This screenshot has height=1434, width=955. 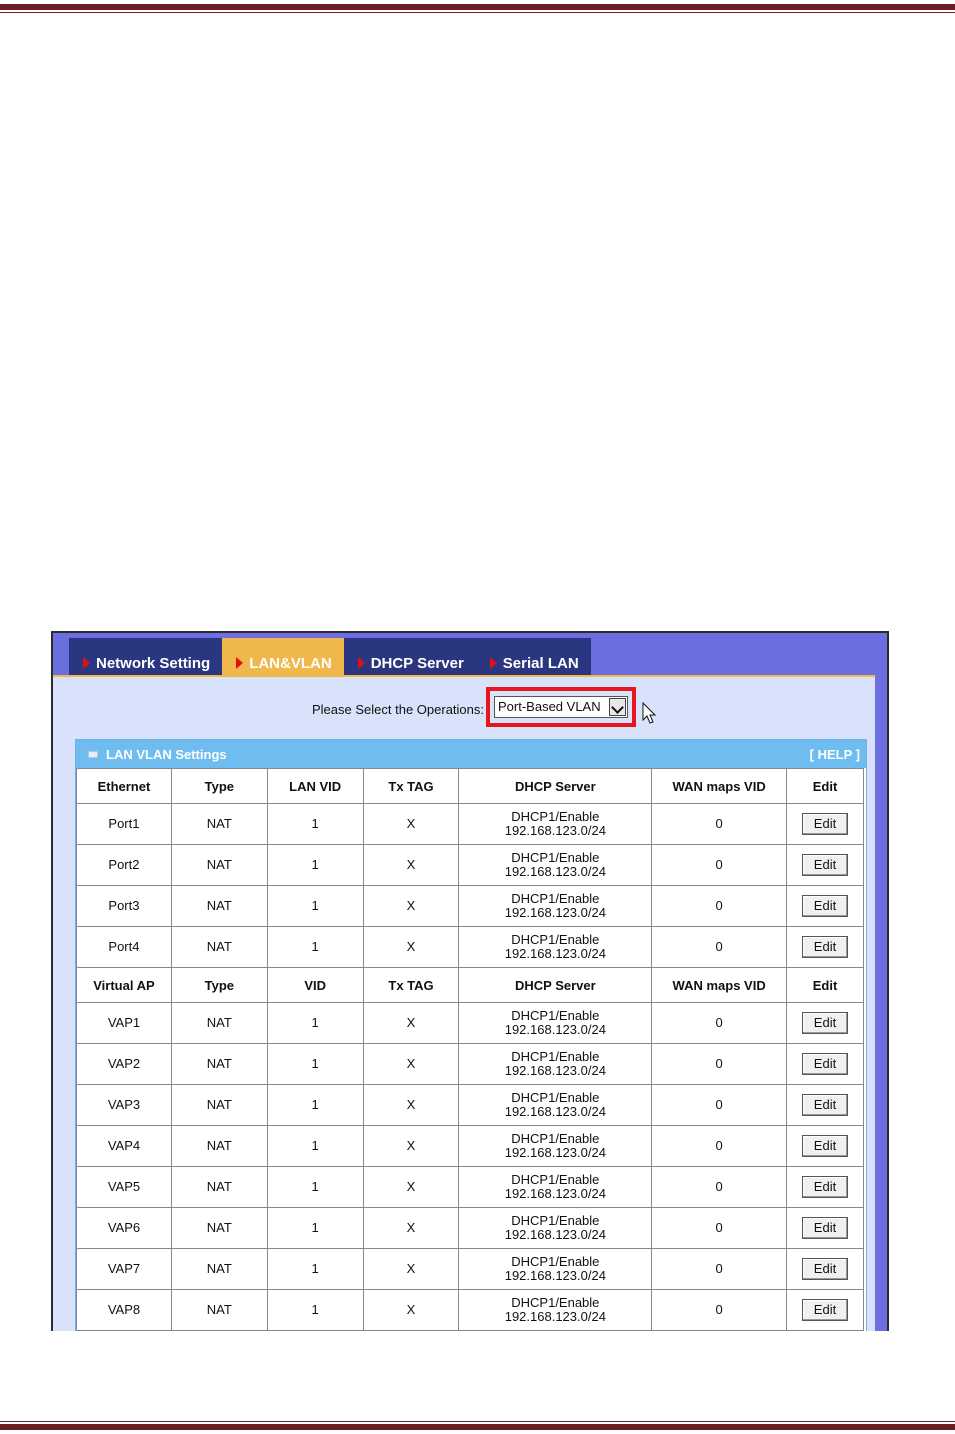 What do you see at coordinates (124, 1105) in the screenshot?
I see `cell-name: VAP3` at bounding box center [124, 1105].